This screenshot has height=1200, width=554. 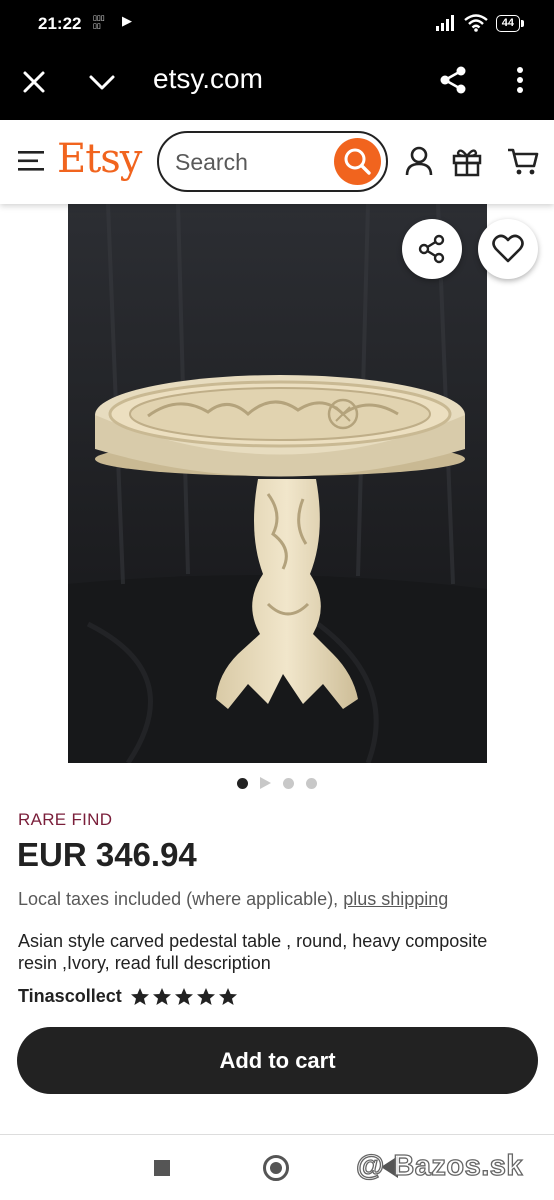 What do you see at coordinates (277, 84) in the screenshot?
I see `browser-toolbar: etsy.com` at bounding box center [277, 84].